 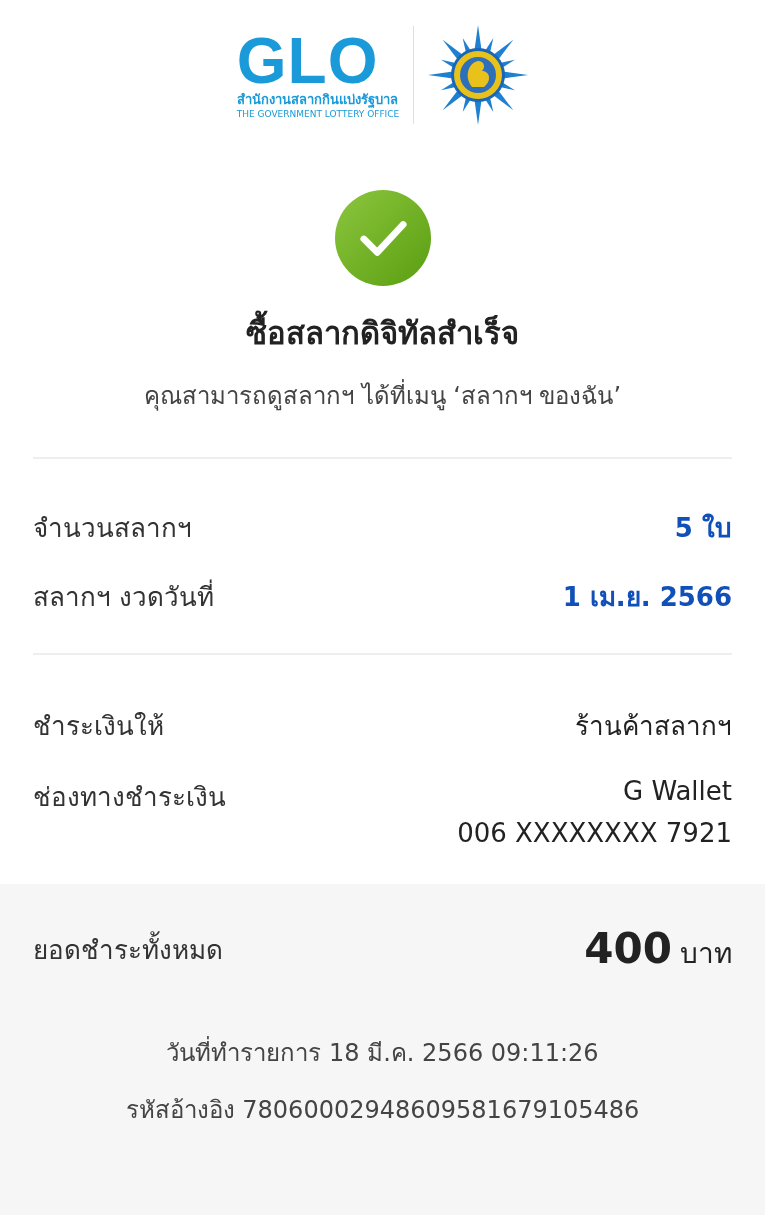 What do you see at coordinates (703, 528) in the screenshot?
I see `detail-value: 5 ใบ` at bounding box center [703, 528].